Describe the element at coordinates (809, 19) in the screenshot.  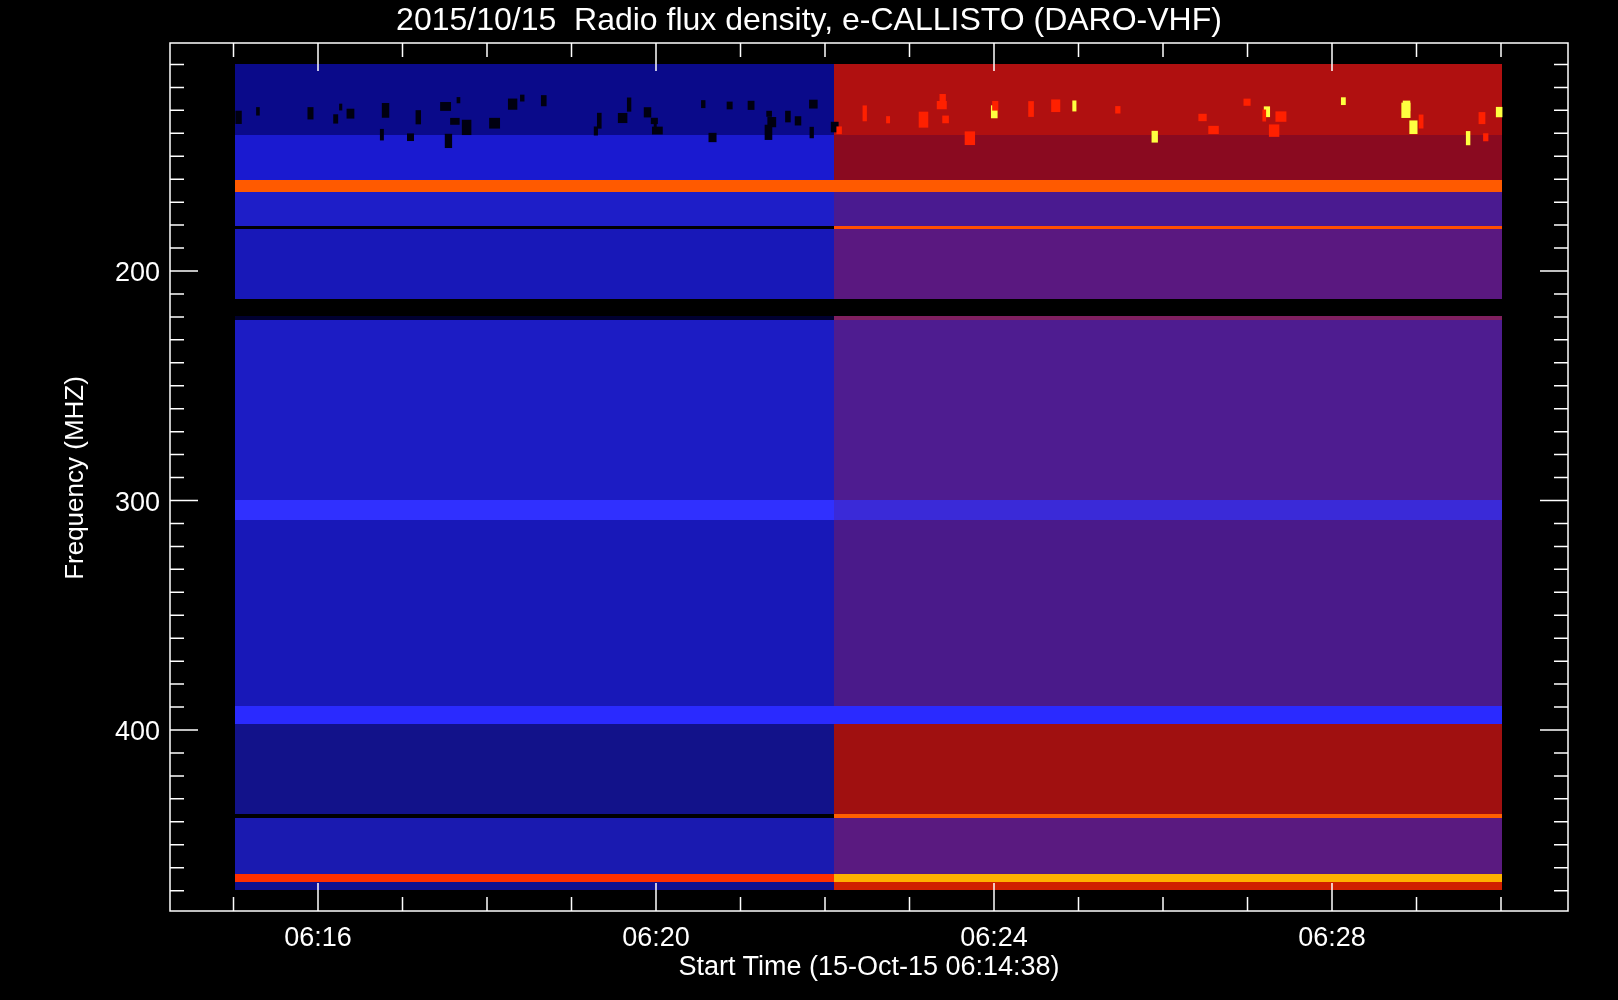
I see `chart-title: 2015/10/15 Radio flux density, e-CALLISTO (DARO-VHF)` at that location.